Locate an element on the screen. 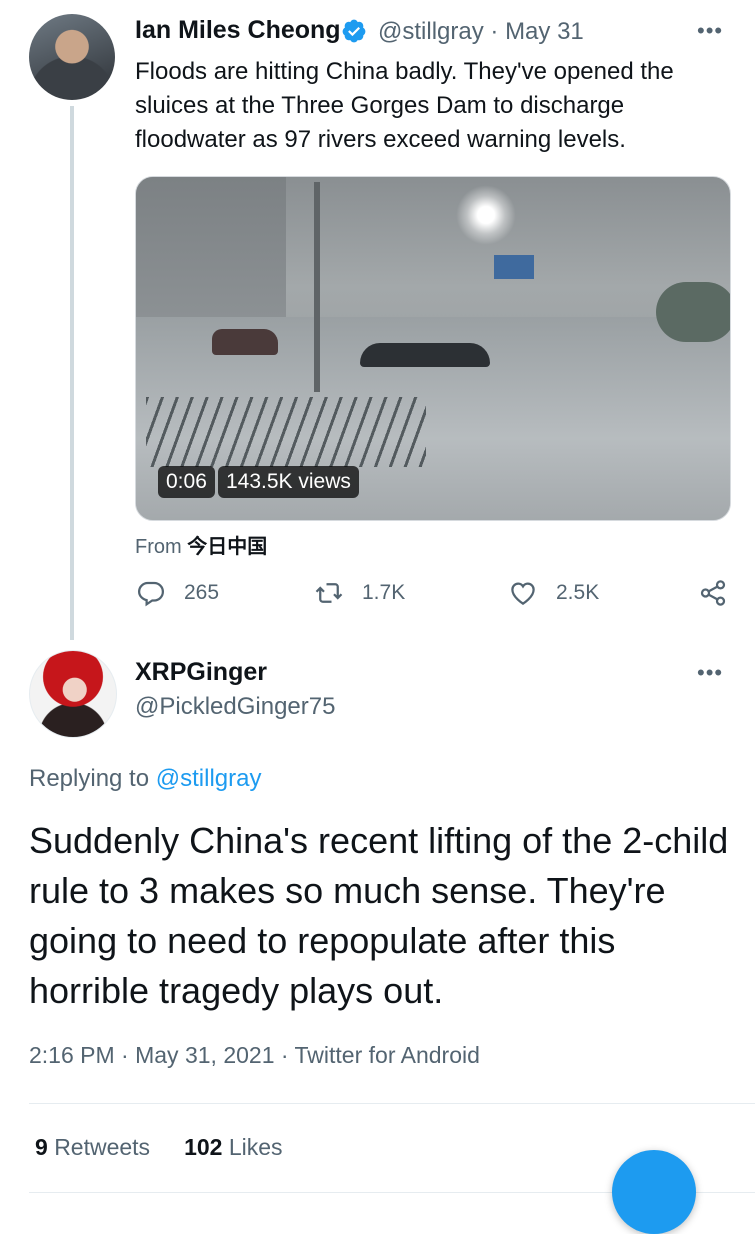  video-source-name: 今日中国 is located at coordinates (227, 547).